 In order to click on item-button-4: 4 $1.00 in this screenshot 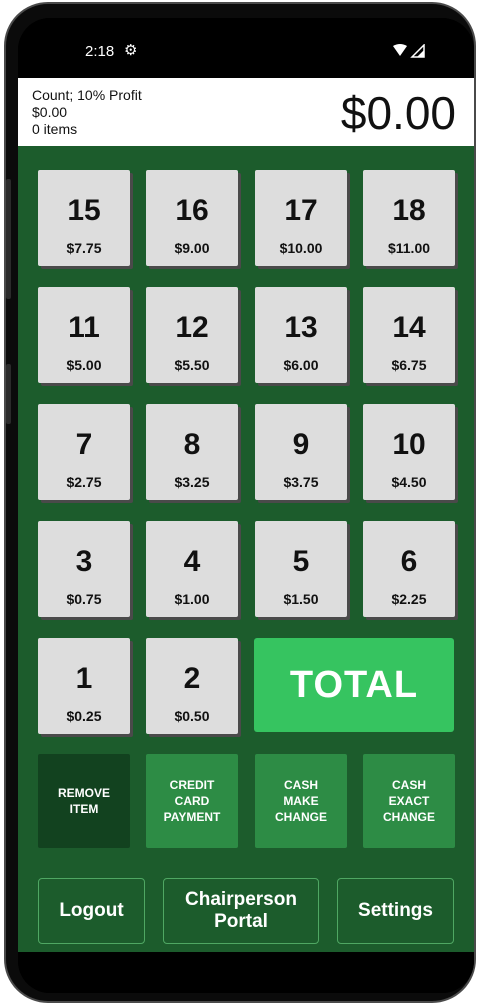, I will do `click(192, 569)`.